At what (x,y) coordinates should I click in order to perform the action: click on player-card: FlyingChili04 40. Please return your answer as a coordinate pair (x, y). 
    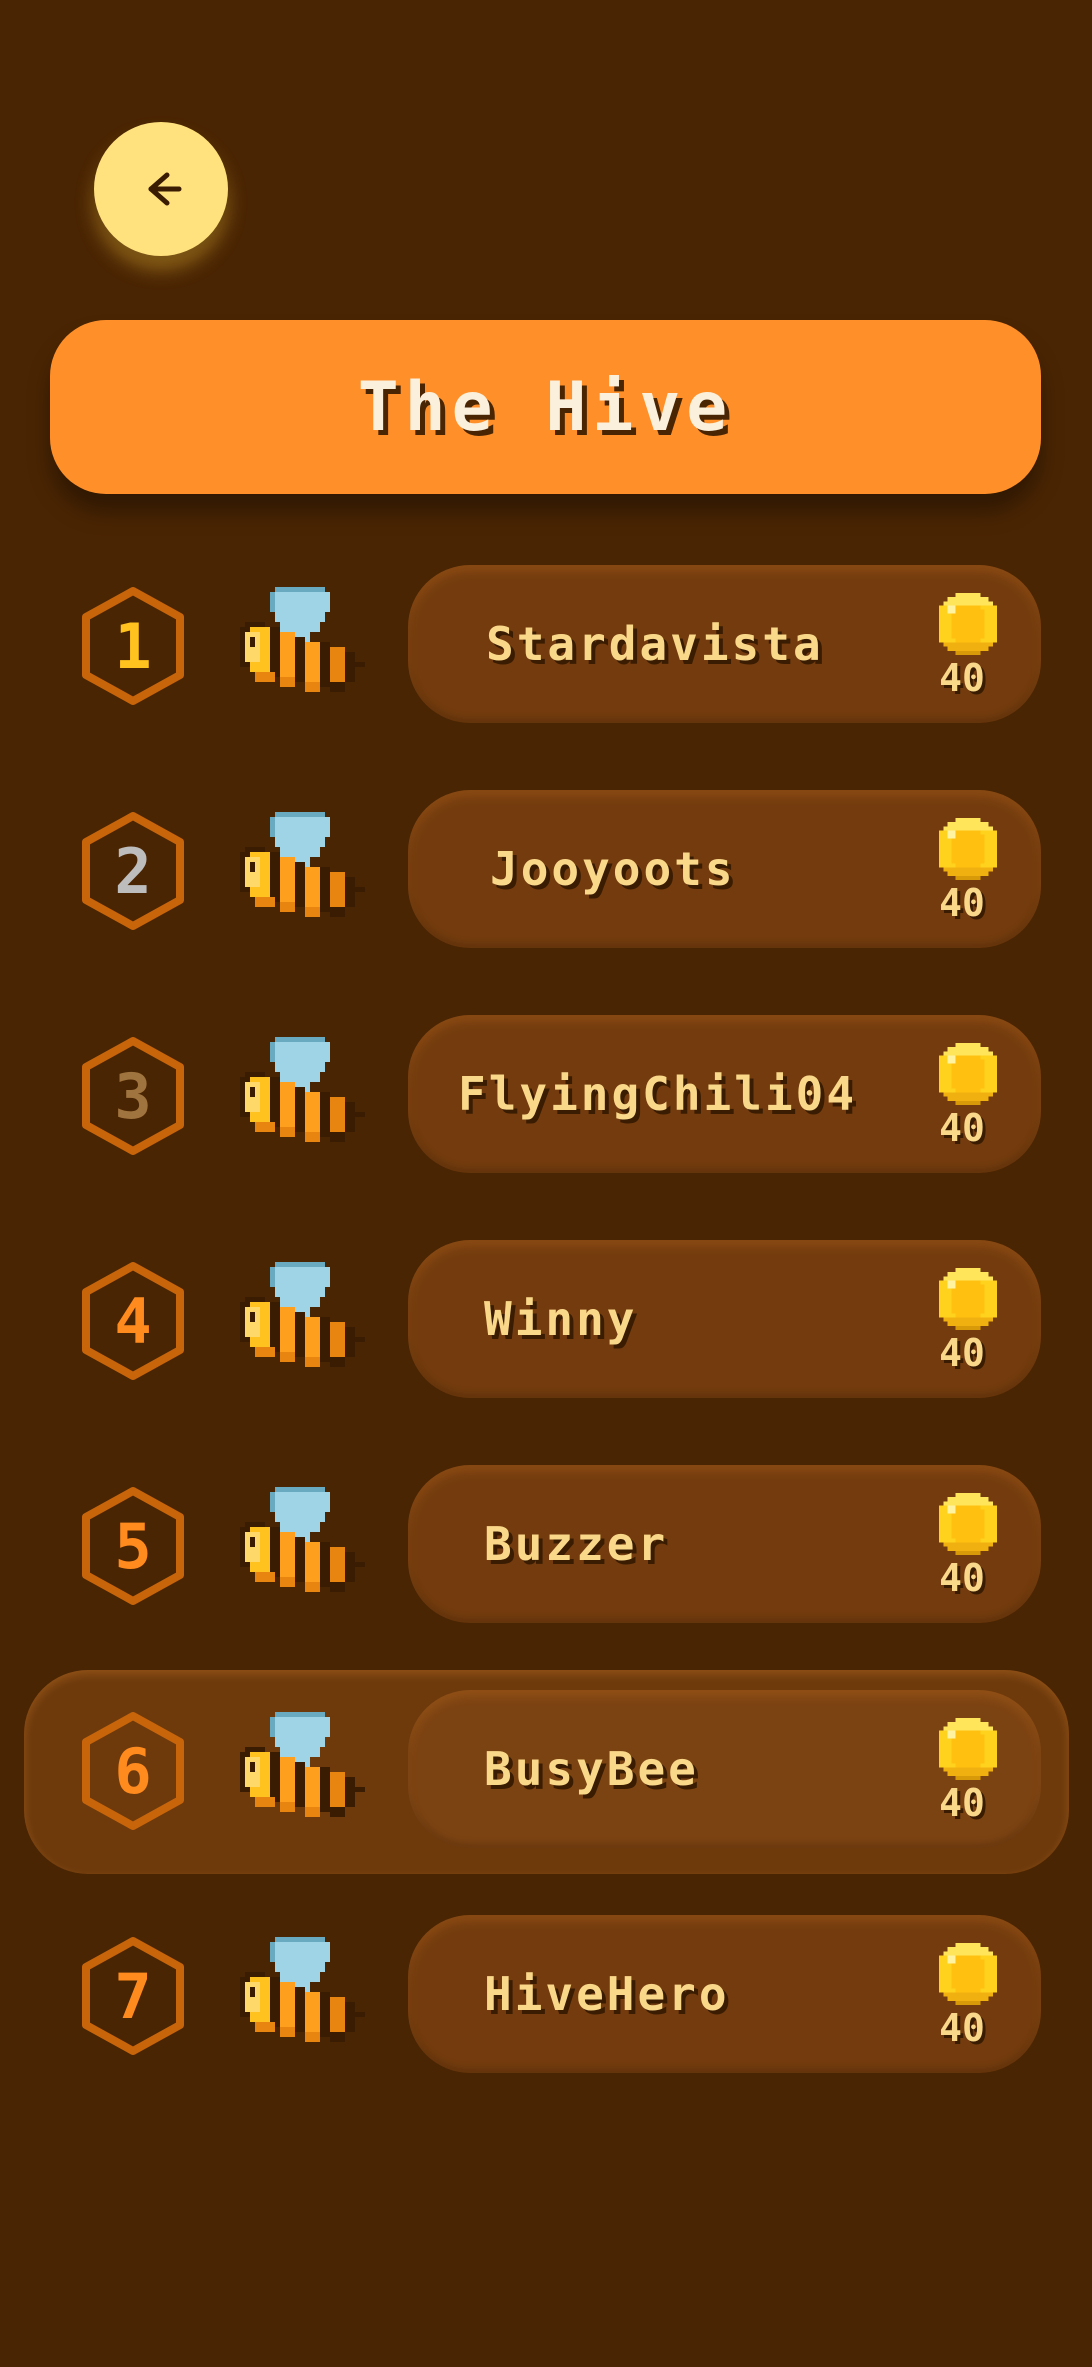
    Looking at the image, I should click on (724, 1094).